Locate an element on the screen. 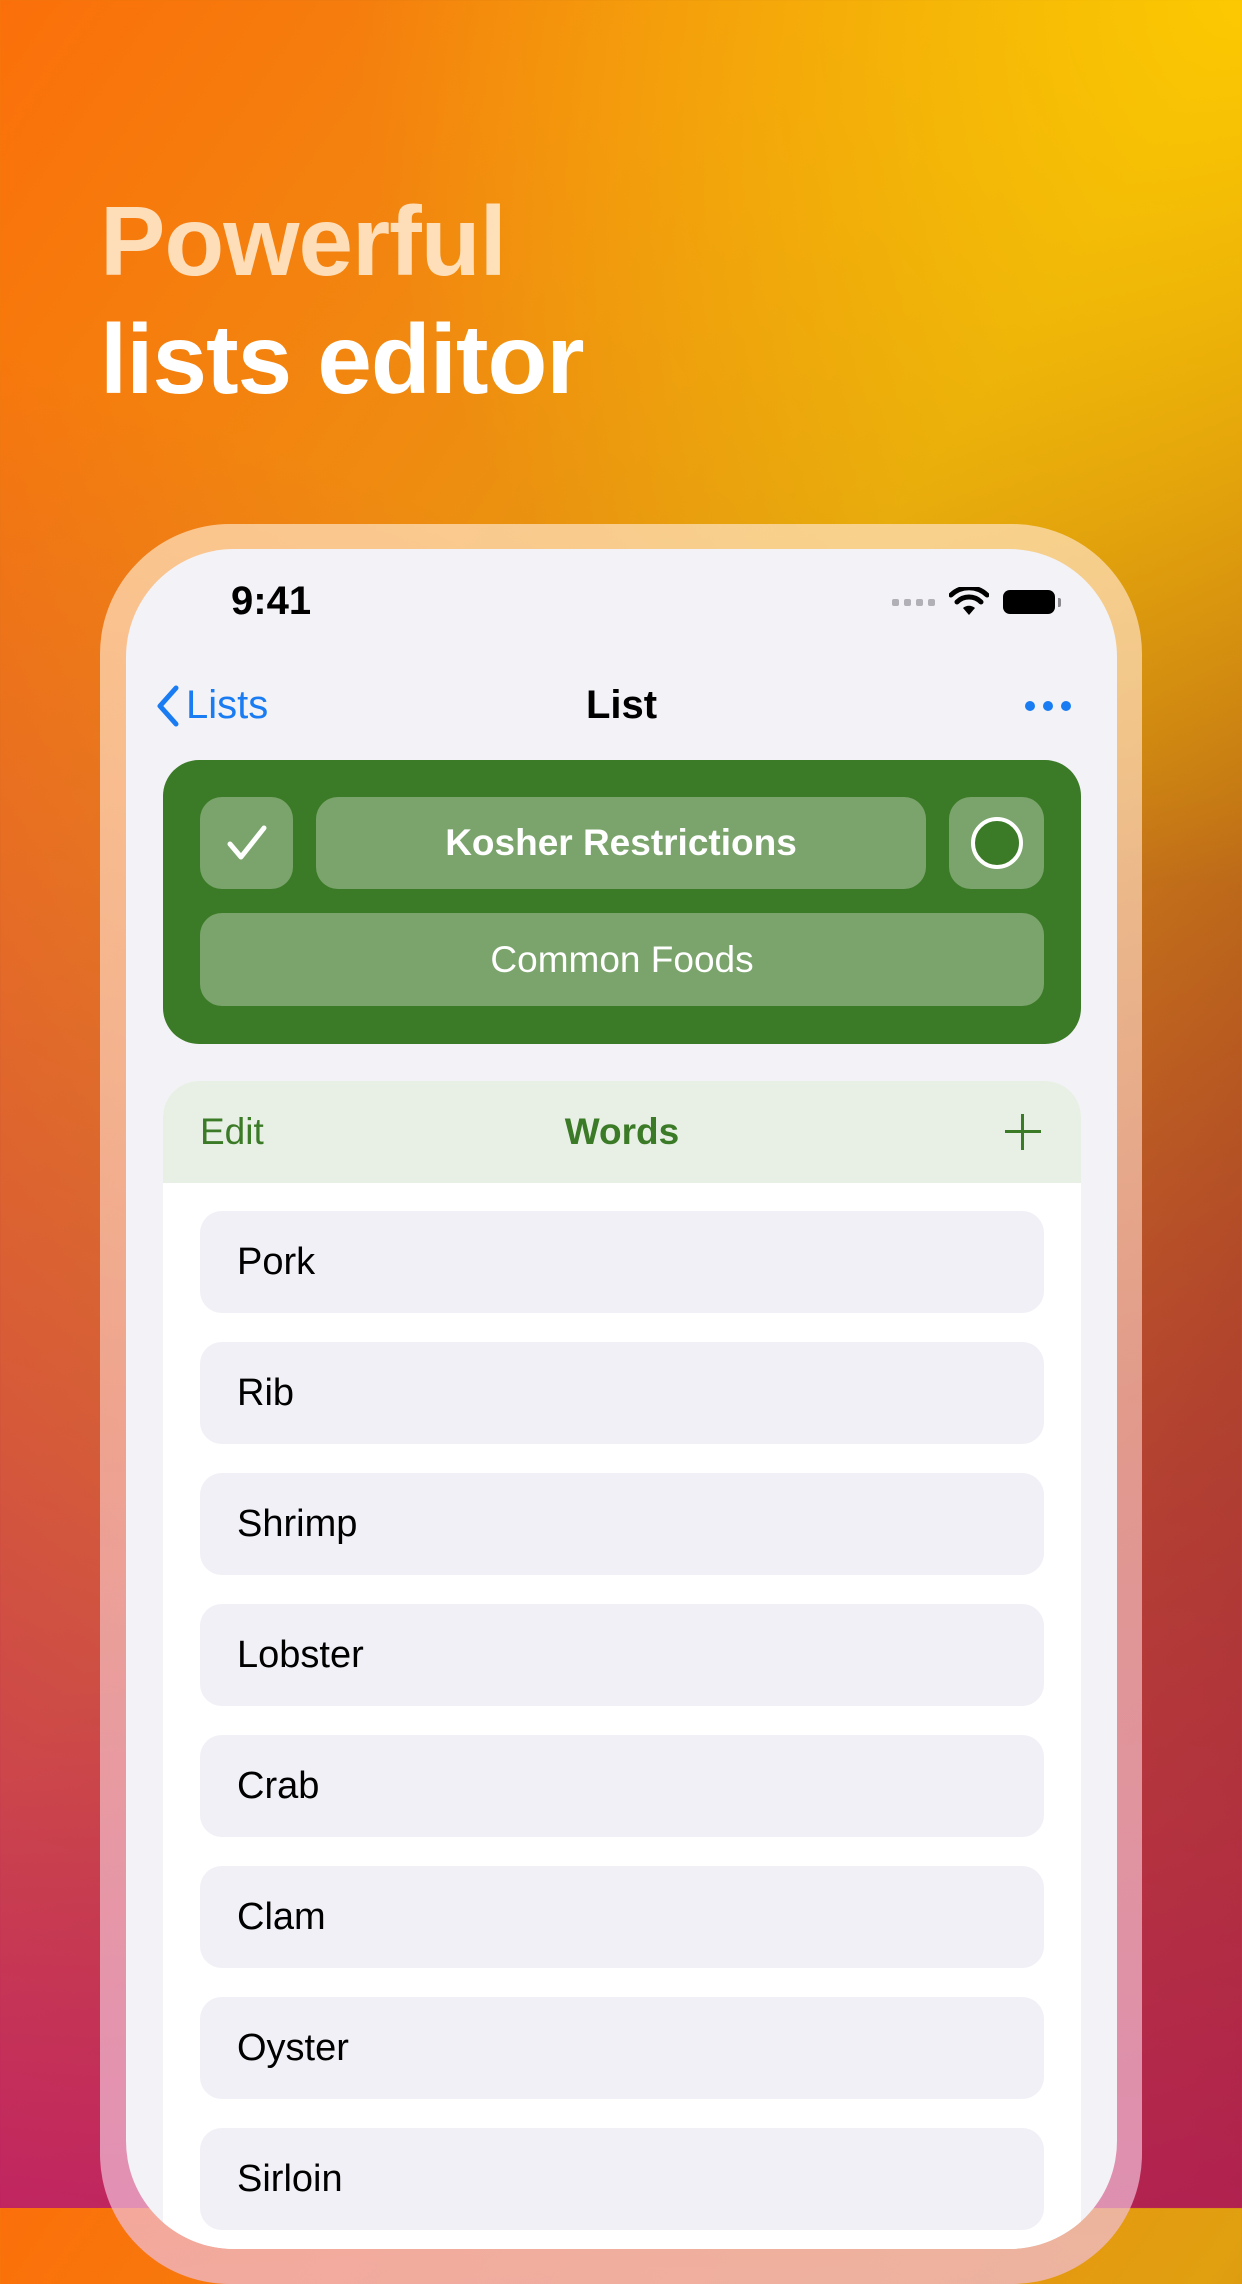 This screenshot has width=1242, height=2284. ellipsis-icon is located at coordinates (1030, 706).